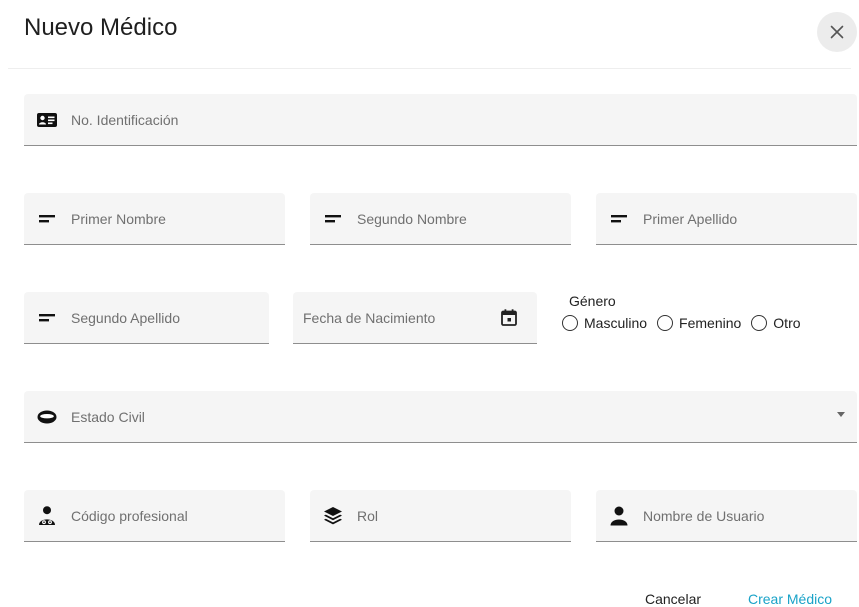 The height and width of the screenshot is (607, 859). What do you see at coordinates (592, 301) in the screenshot?
I see `genero-label: Género` at bounding box center [592, 301].